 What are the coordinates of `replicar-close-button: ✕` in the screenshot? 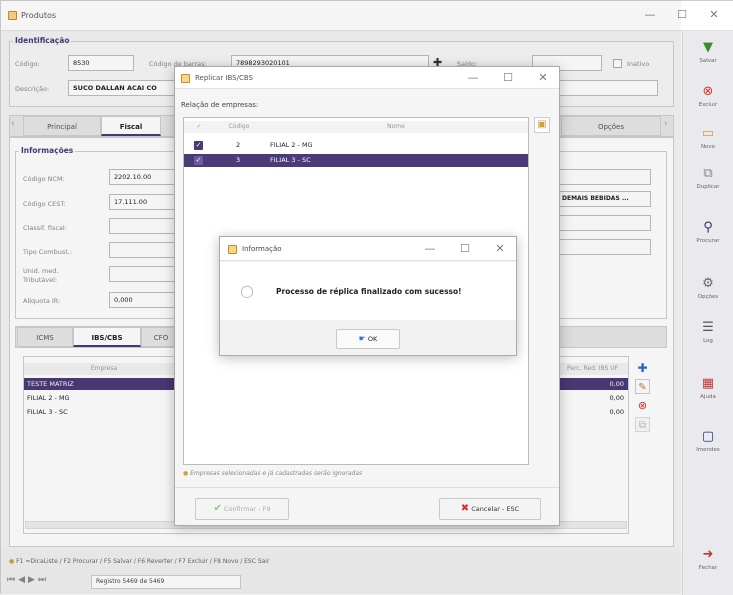 It's located at (543, 78).